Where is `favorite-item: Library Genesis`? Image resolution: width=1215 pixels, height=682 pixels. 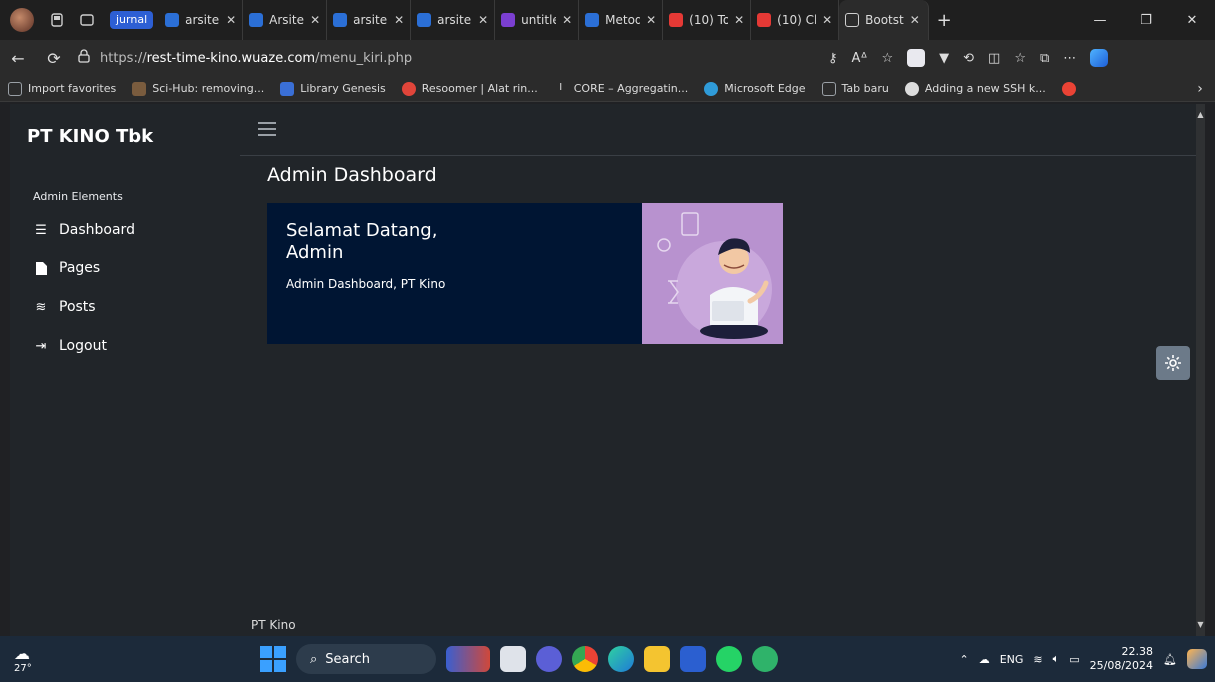
favorite-item: Library Genesis is located at coordinates (333, 88).